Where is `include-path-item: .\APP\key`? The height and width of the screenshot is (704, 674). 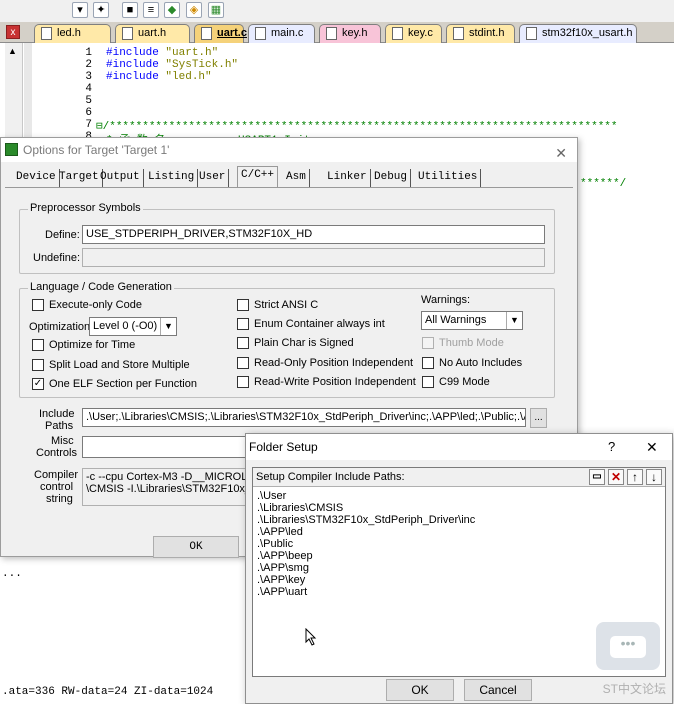 include-path-item: .\APP\key is located at coordinates (281, 580).